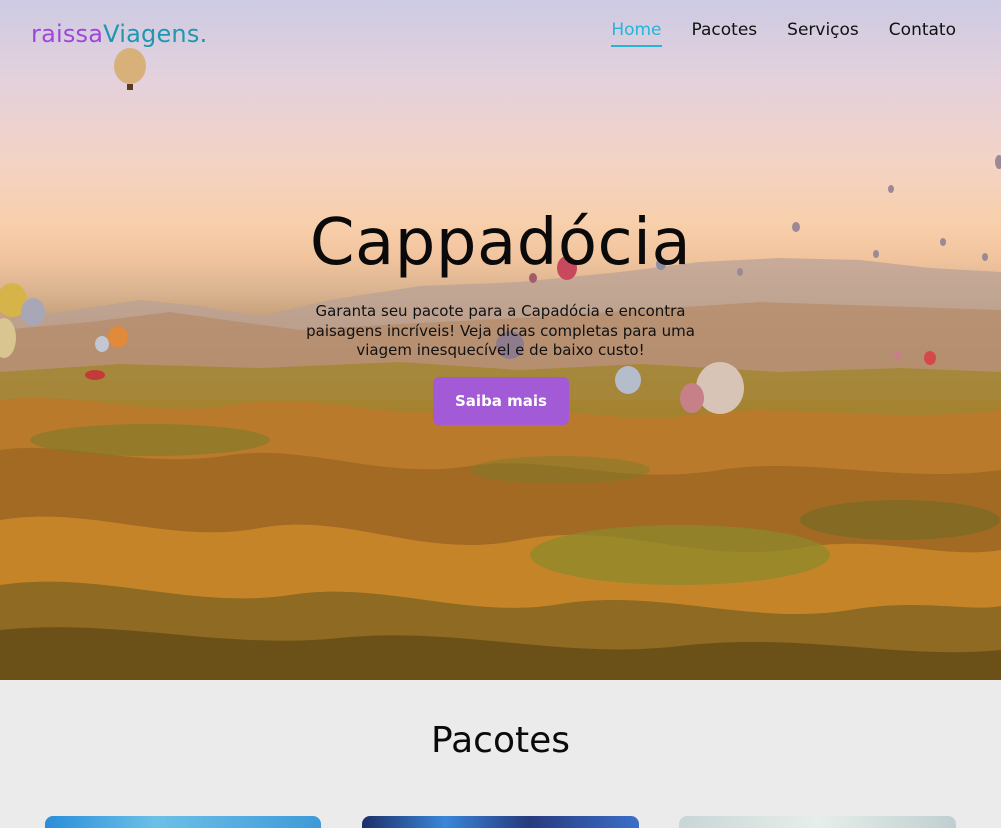  What do you see at coordinates (151, 34) in the screenshot?
I see `logo-part-viagens: Viagens` at bounding box center [151, 34].